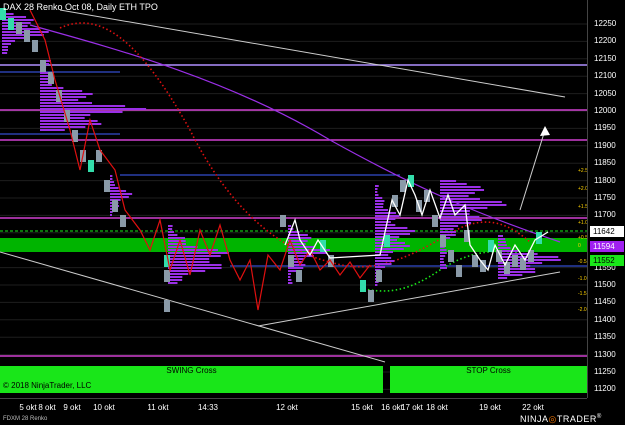  What do you see at coordinates (605, 215) in the screenshot?
I see `price-tick-label: 11700` at bounding box center [605, 215].